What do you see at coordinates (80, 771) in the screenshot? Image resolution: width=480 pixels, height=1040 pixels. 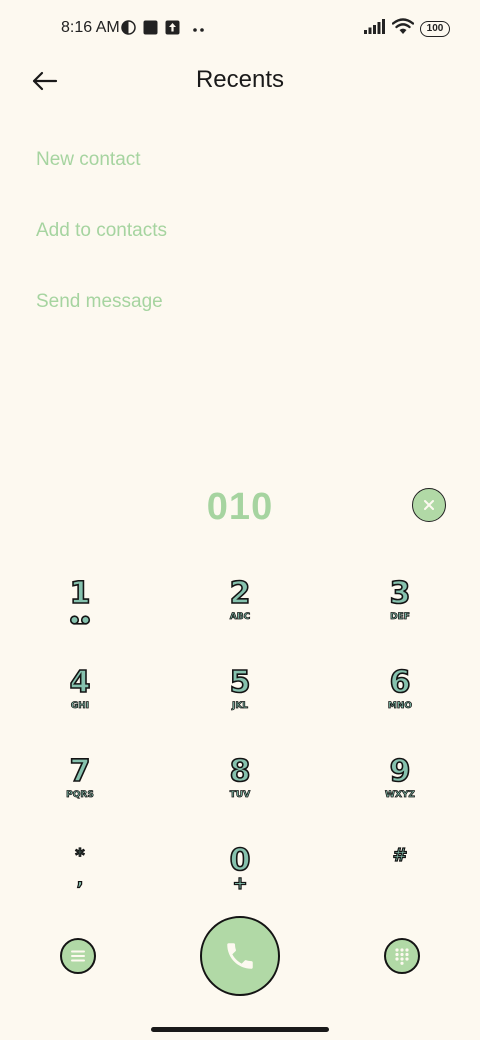 I see `key-7-digit: 7` at bounding box center [80, 771].